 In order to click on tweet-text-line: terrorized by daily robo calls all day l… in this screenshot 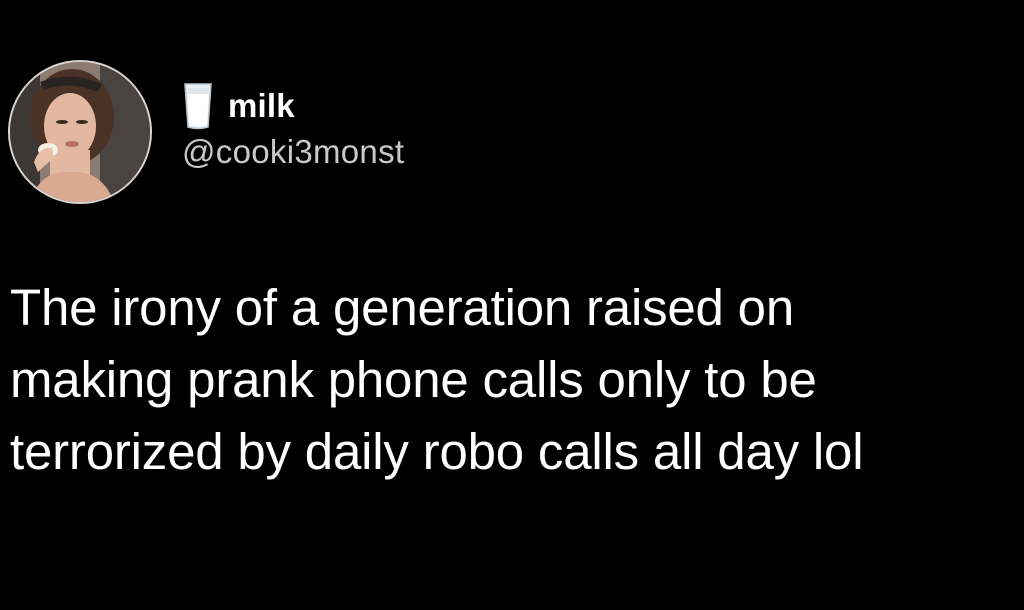, I will do `click(437, 451)`.